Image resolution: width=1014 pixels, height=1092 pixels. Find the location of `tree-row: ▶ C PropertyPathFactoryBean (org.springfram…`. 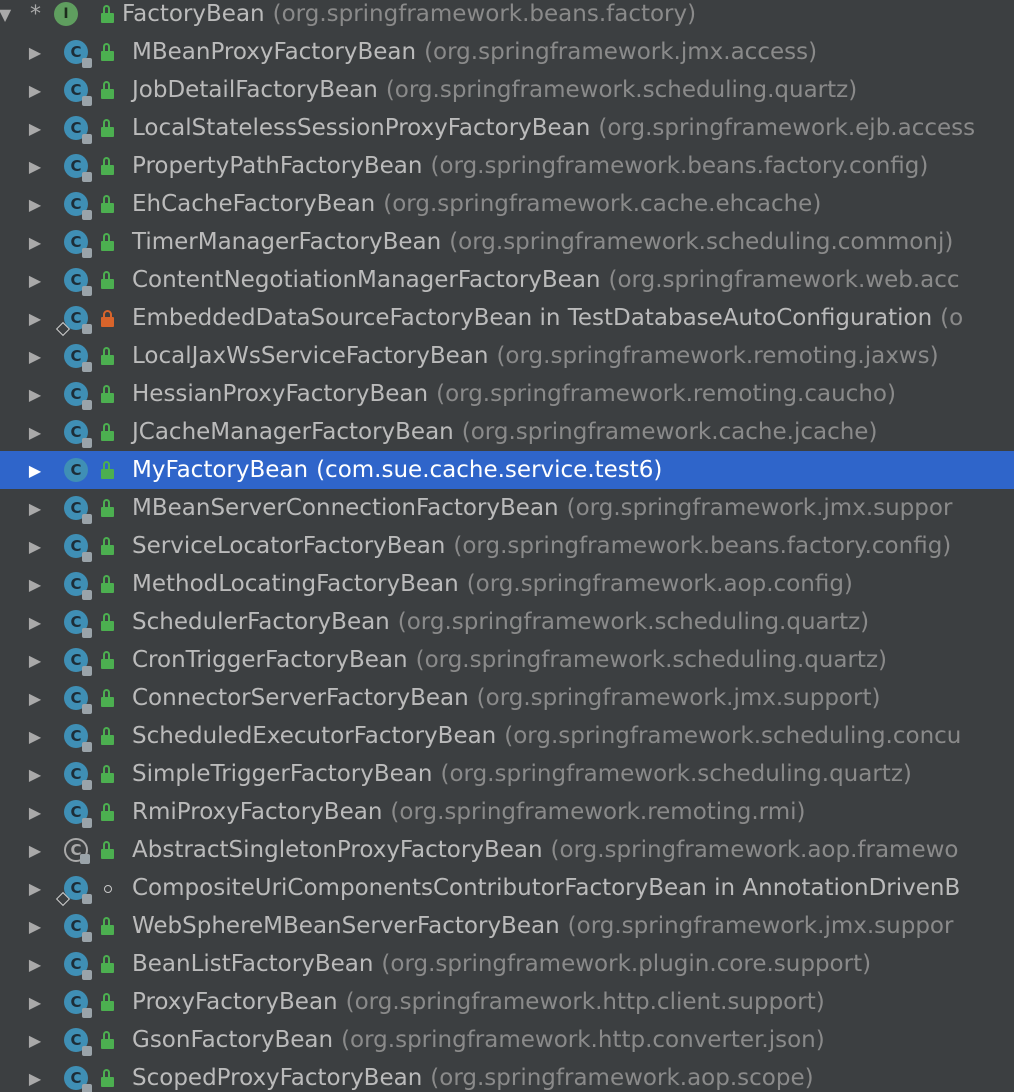

tree-row: ▶ C PropertyPathFactoryBean (org.springfram… is located at coordinates (507, 166).